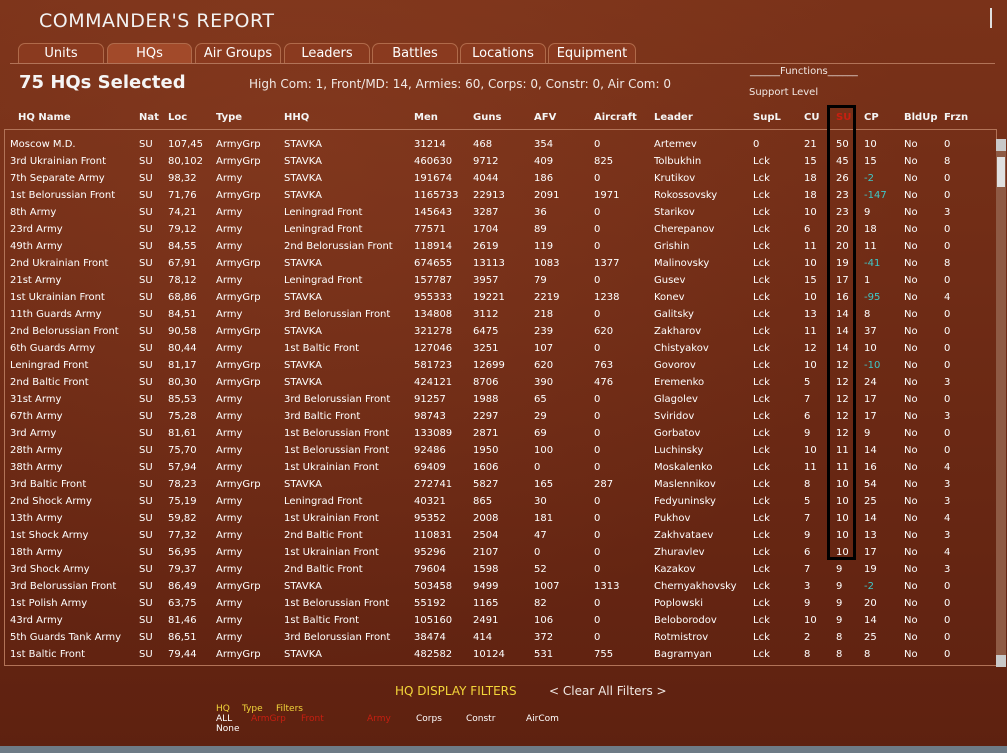 This screenshot has height=753, width=1007. Describe the element at coordinates (544, 144) in the screenshot. I see `cell-afv: 354` at that location.